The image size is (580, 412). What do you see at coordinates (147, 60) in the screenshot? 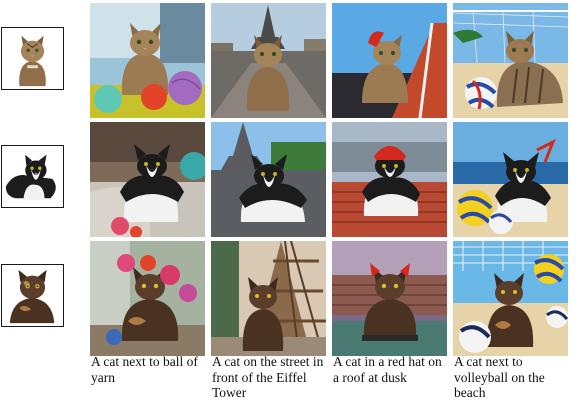
I see `generated-image-r1-yarn` at bounding box center [147, 60].